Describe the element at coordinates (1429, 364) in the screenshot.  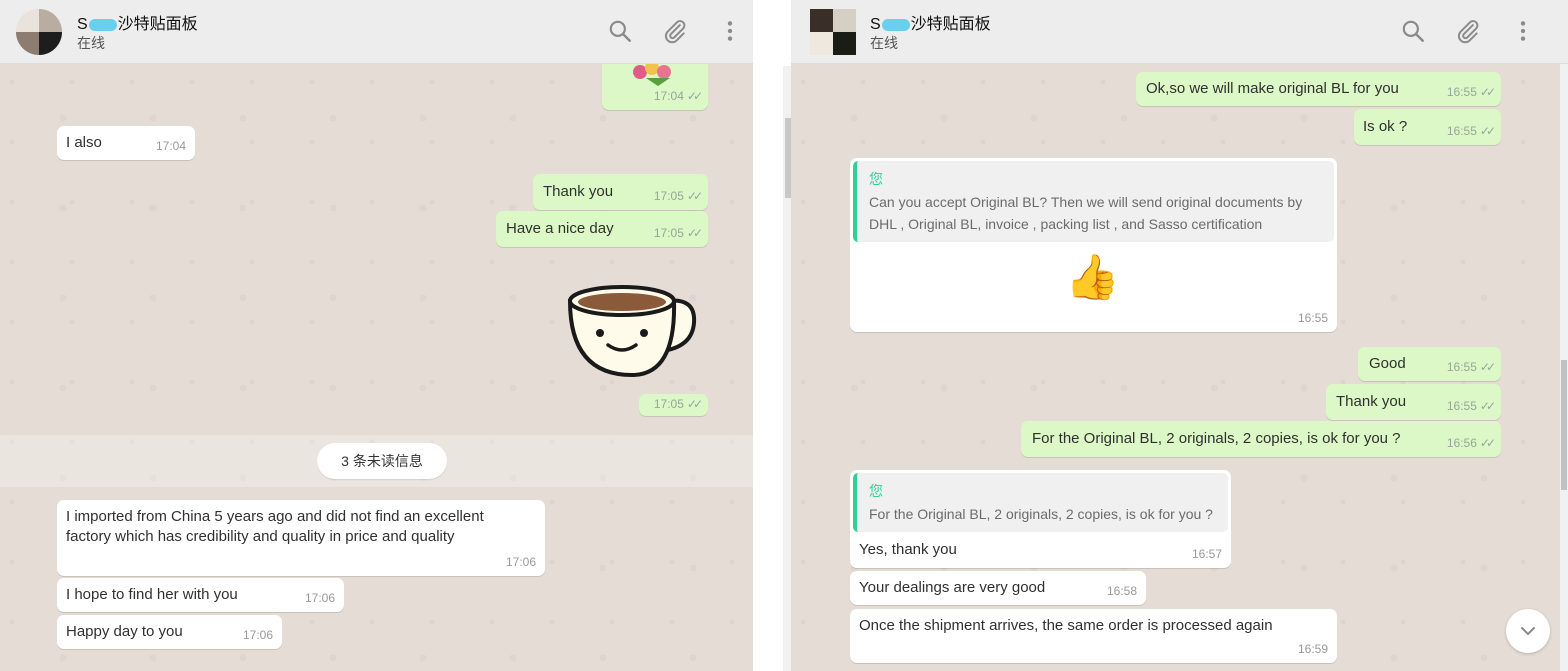
I see `message-outgoing: Good 16:55 ✓✓` at that location.